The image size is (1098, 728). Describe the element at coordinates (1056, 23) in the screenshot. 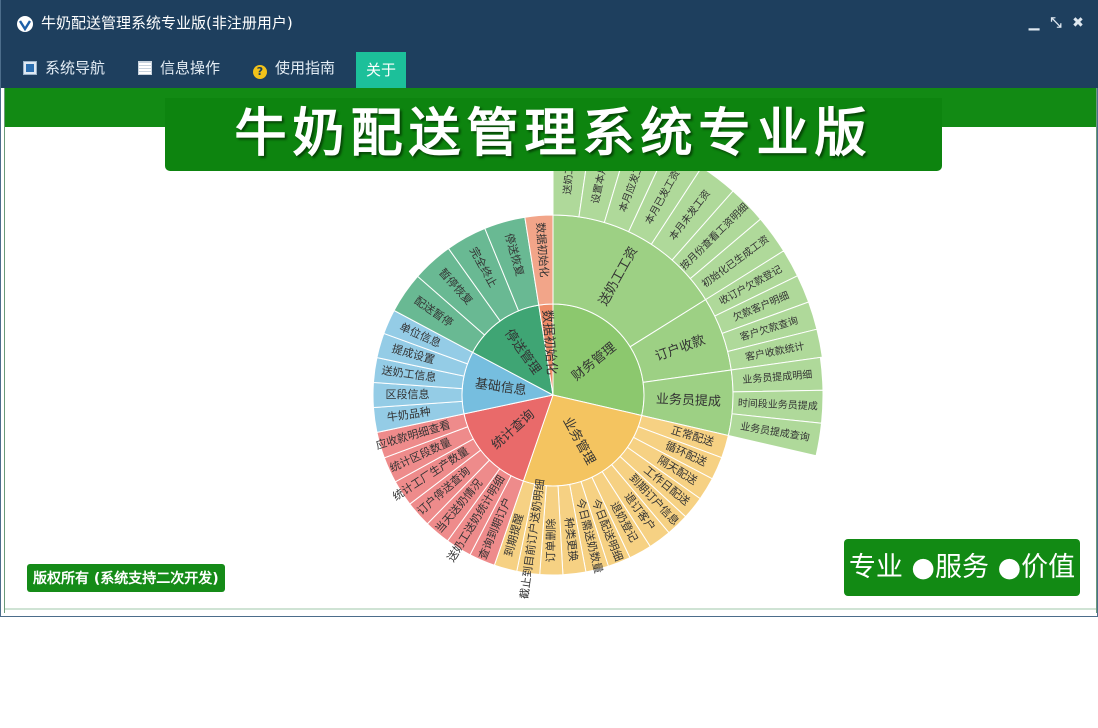

I see `restore-button: ⤡` at that location.